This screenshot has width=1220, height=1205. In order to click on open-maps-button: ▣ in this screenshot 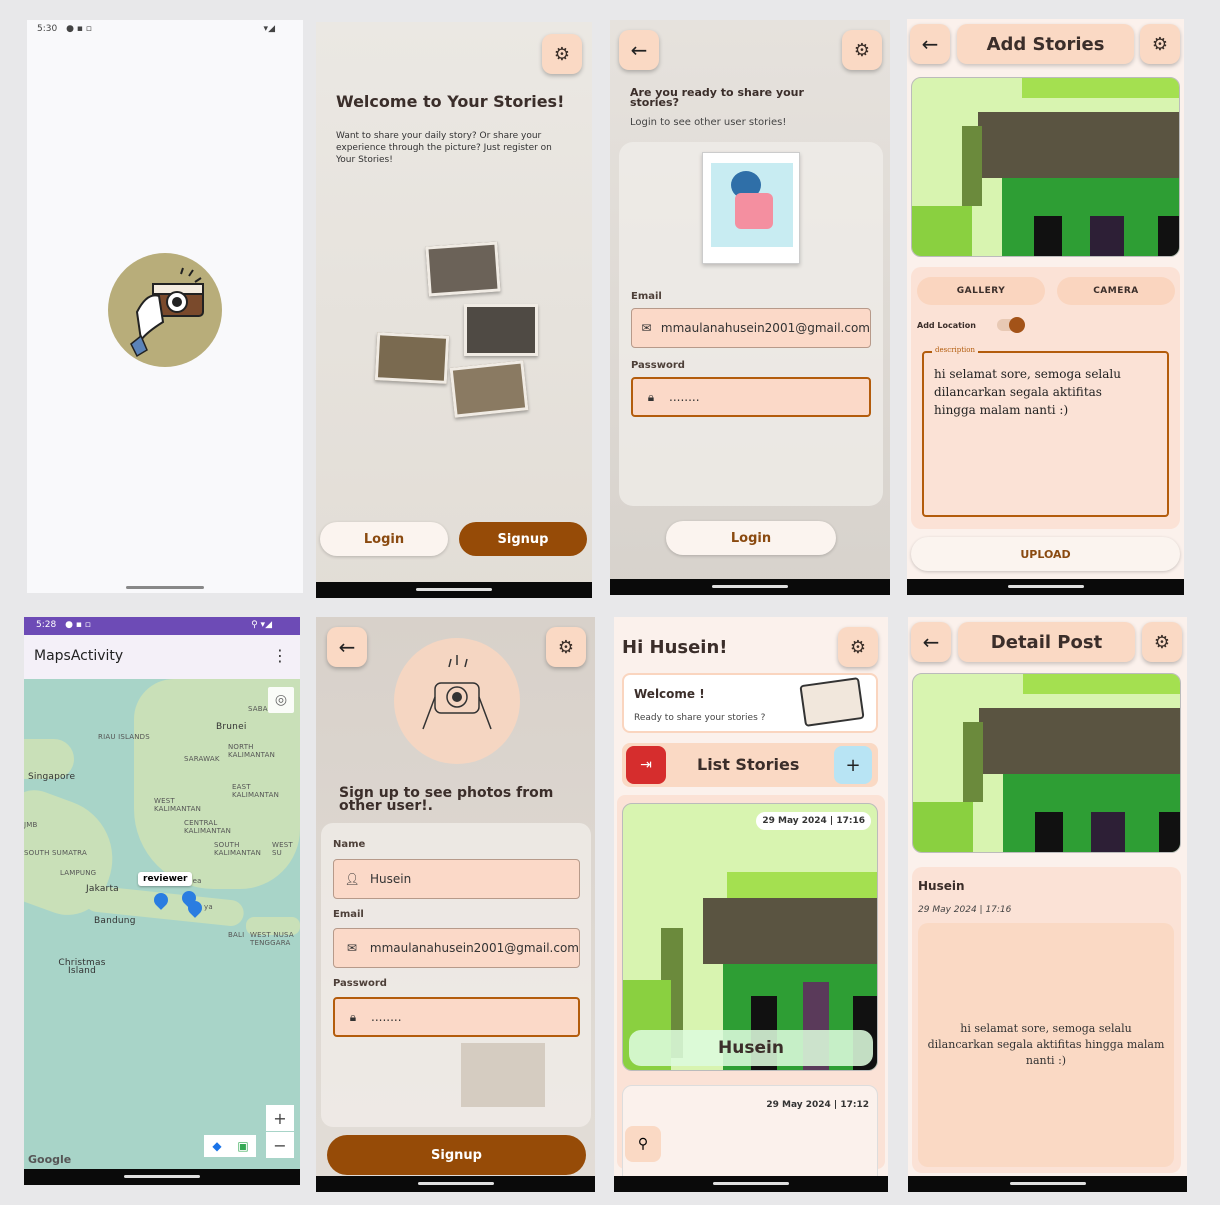, I will do `click(243, 1146)`.